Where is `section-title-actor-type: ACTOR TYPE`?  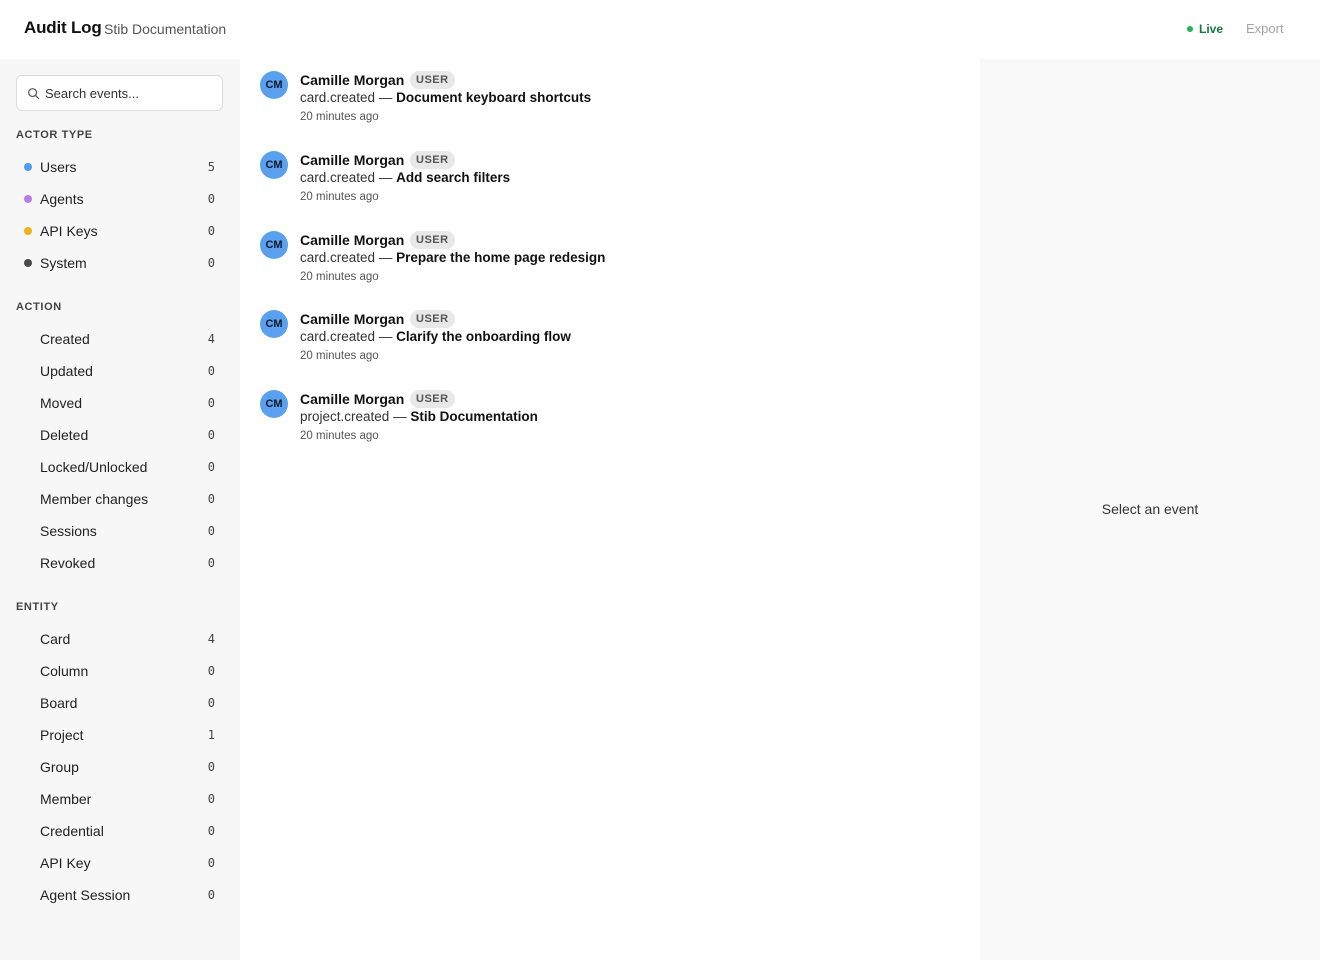
section-title-actor-type: ACTOR TYPE is located at coordinates (54, 135).